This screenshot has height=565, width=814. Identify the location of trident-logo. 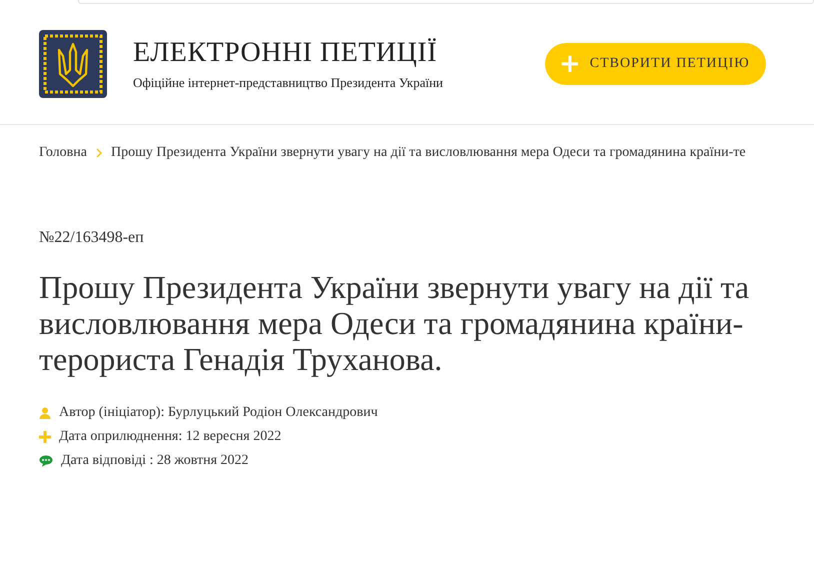
(73, 64).